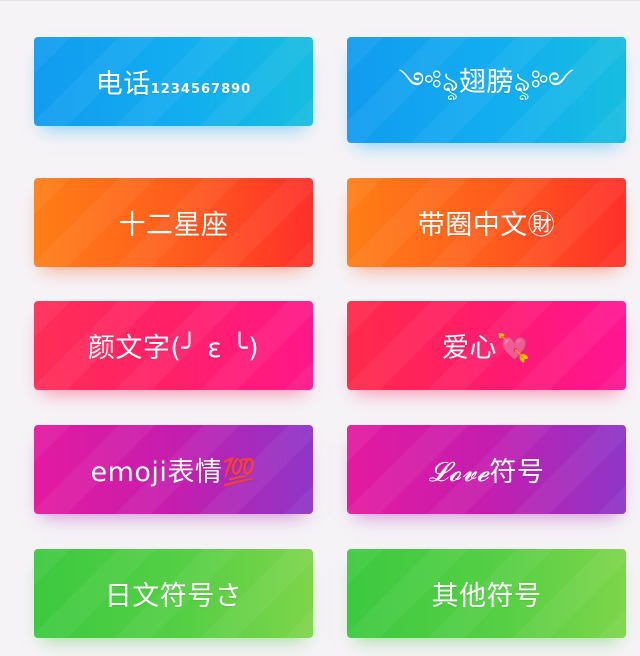 The height and width of the screenshot is (656, 640). I want to click on card-label: 爱心💘, so click(486, 348).